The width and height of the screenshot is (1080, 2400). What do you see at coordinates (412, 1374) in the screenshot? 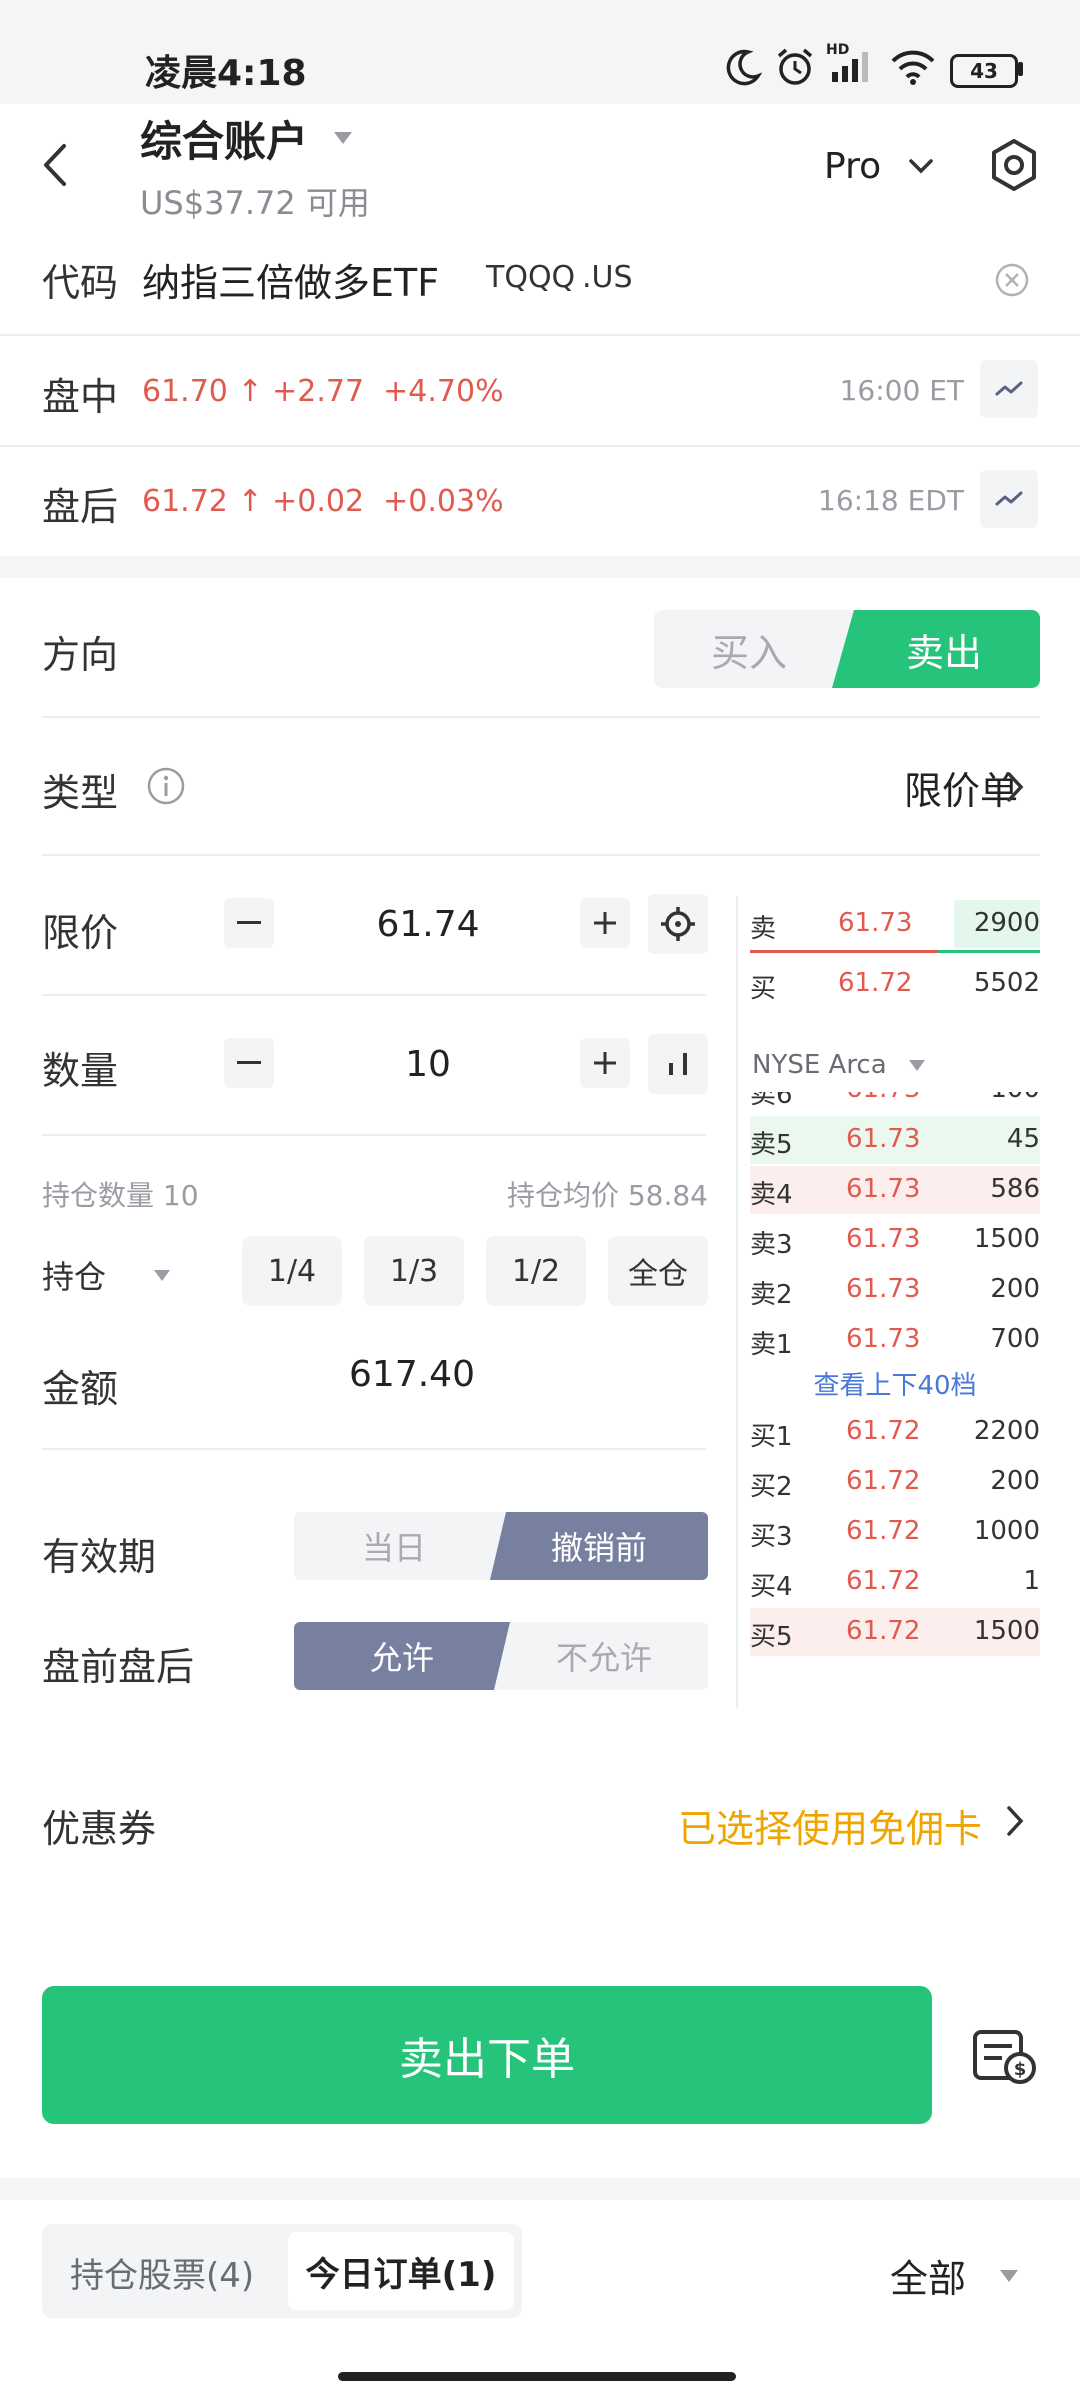
I see `amount-value: 617.40` at bounding box center [412, 1374].